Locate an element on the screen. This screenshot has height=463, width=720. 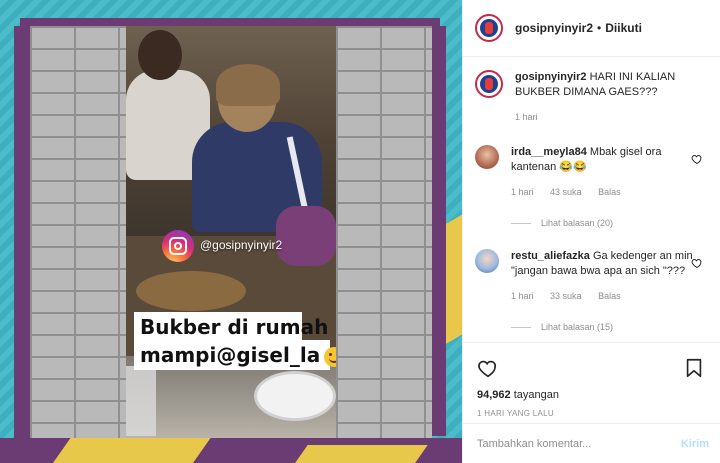
post-header: gosipnyinyir2 • Diikuti is located at coordinates (591, 28).